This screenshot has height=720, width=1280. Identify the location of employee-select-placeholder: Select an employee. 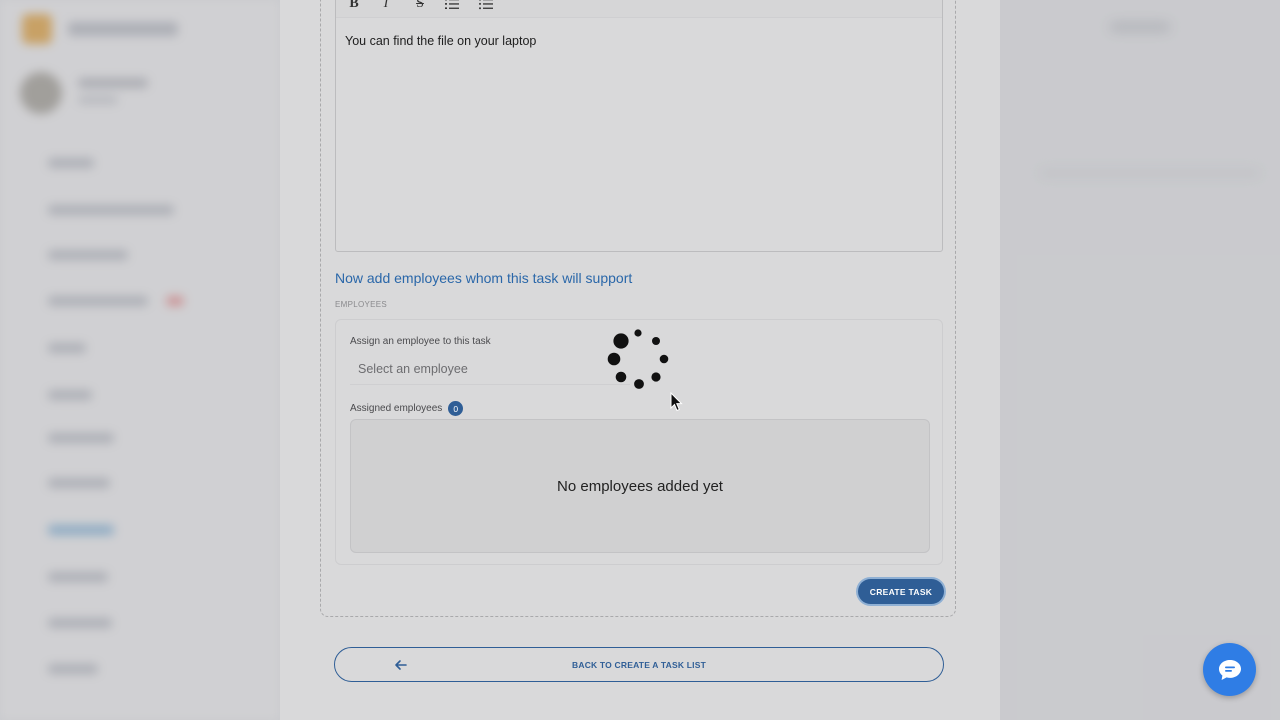
(413, 368).